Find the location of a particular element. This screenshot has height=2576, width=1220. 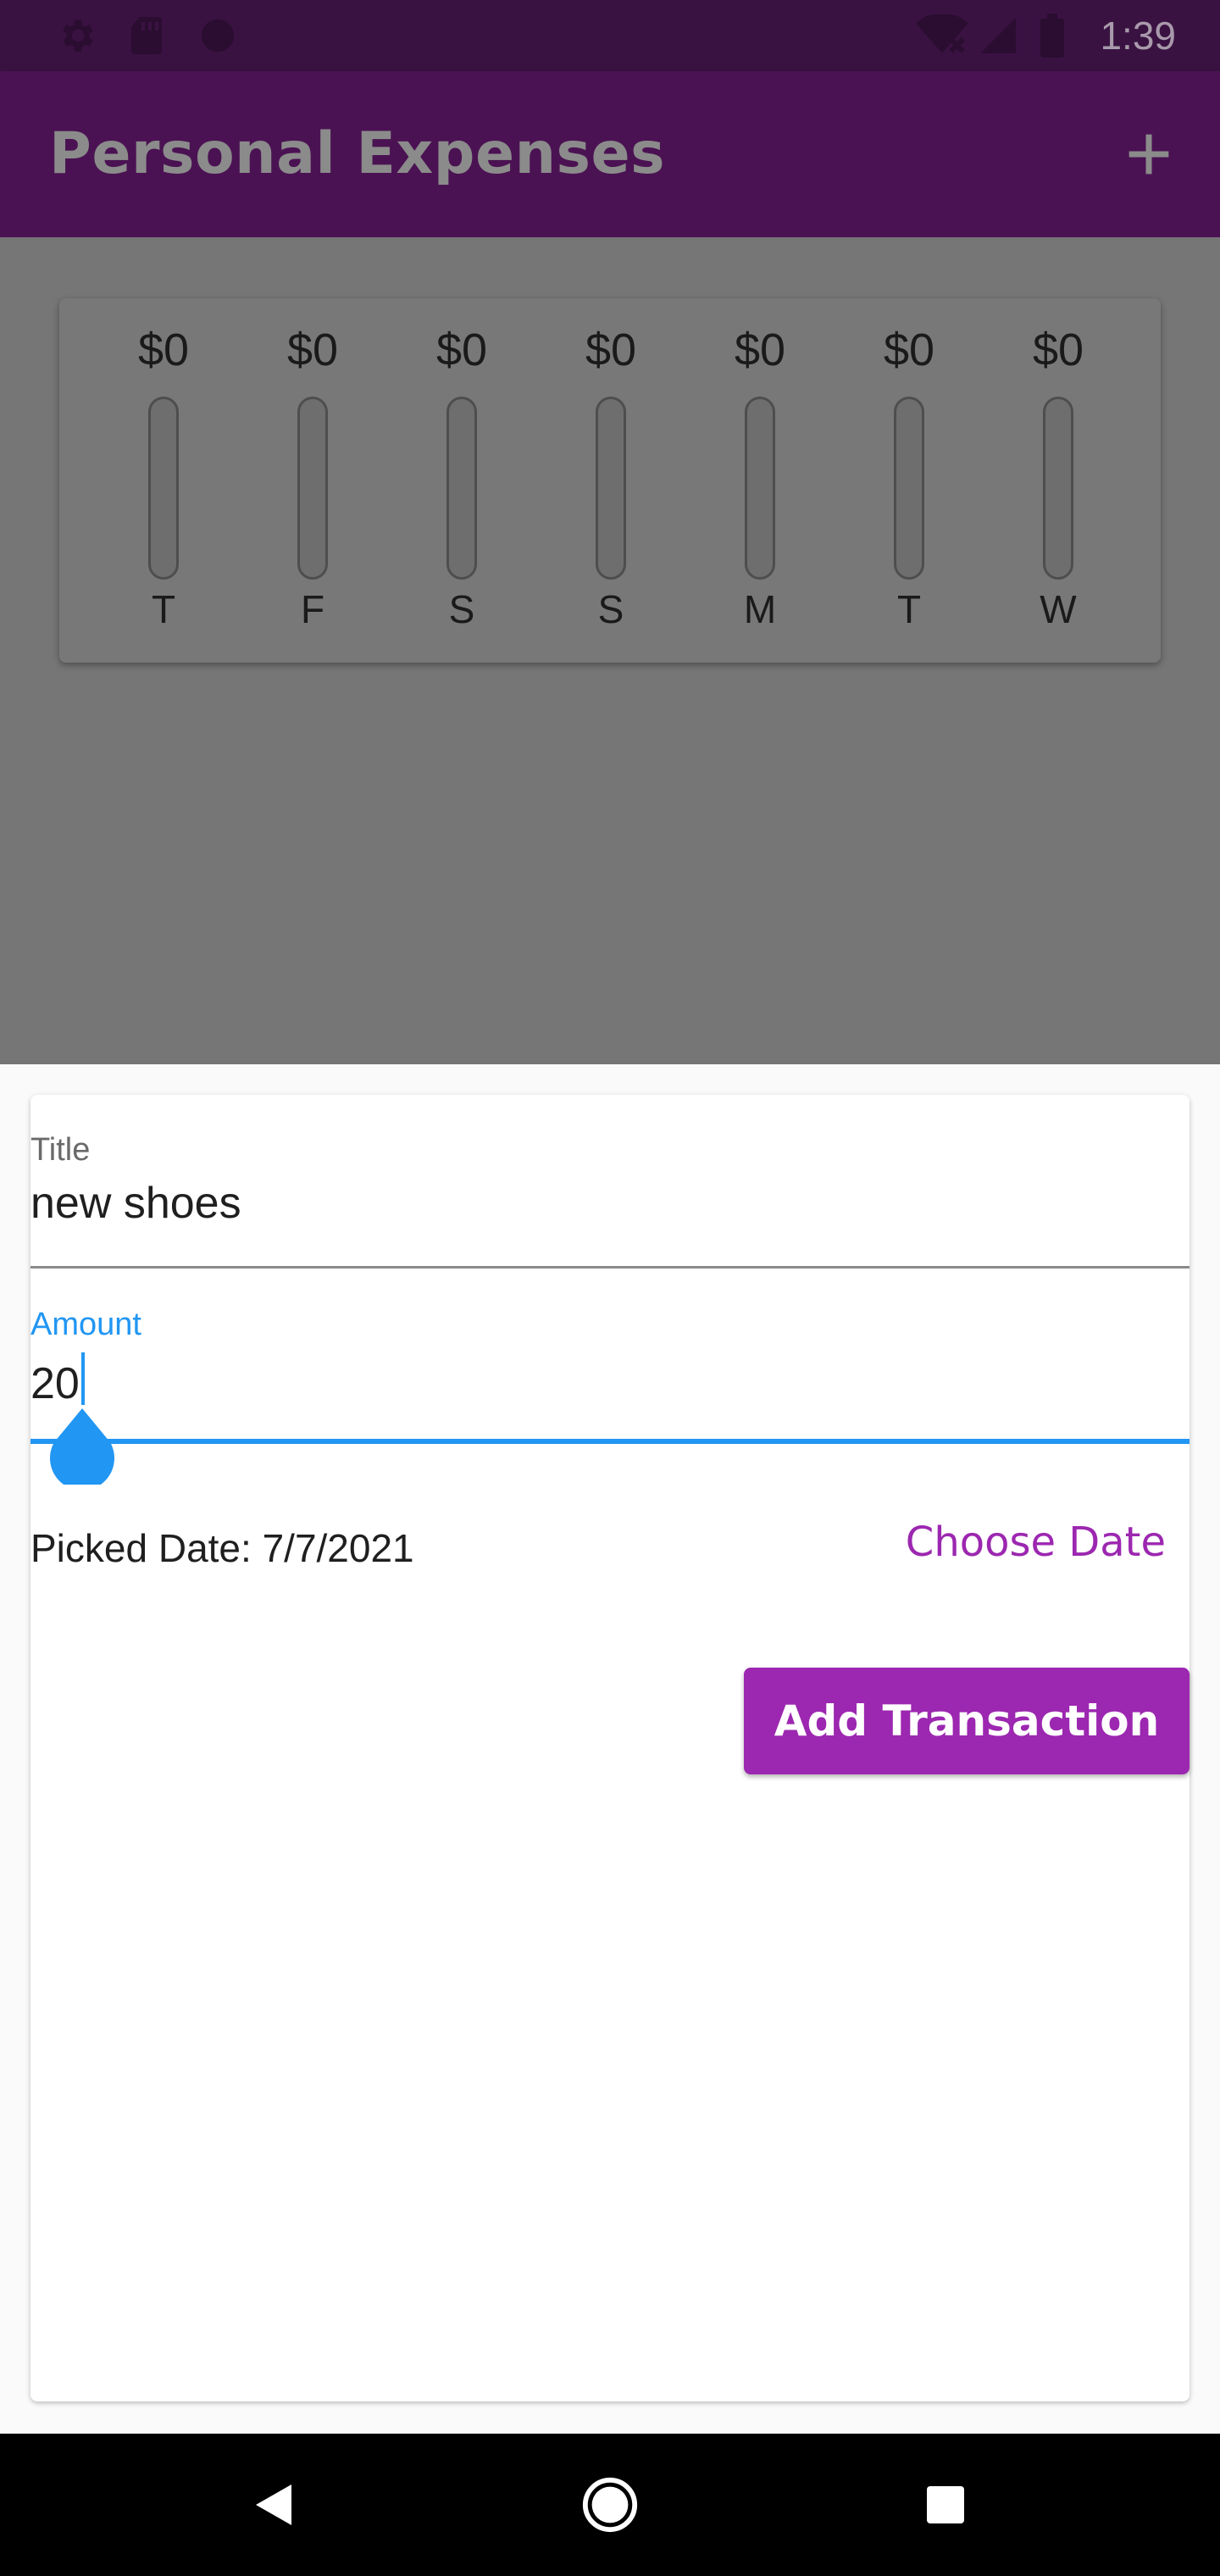

home-button is located at coordinates (610, 2504).